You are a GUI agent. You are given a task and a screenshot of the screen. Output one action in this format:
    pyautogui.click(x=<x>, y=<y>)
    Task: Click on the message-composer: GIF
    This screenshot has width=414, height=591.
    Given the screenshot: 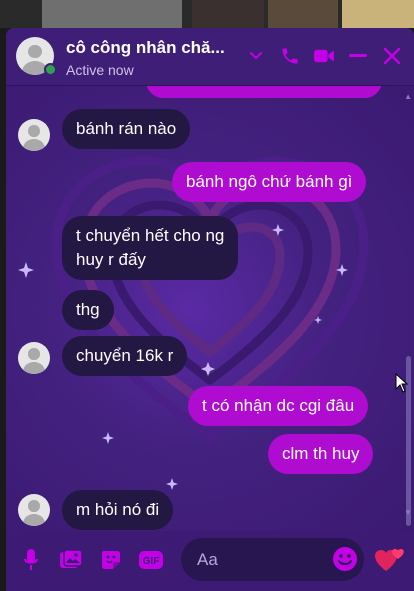 What is the action you would take?
    pyautogui.click(x=210, y=561)
    